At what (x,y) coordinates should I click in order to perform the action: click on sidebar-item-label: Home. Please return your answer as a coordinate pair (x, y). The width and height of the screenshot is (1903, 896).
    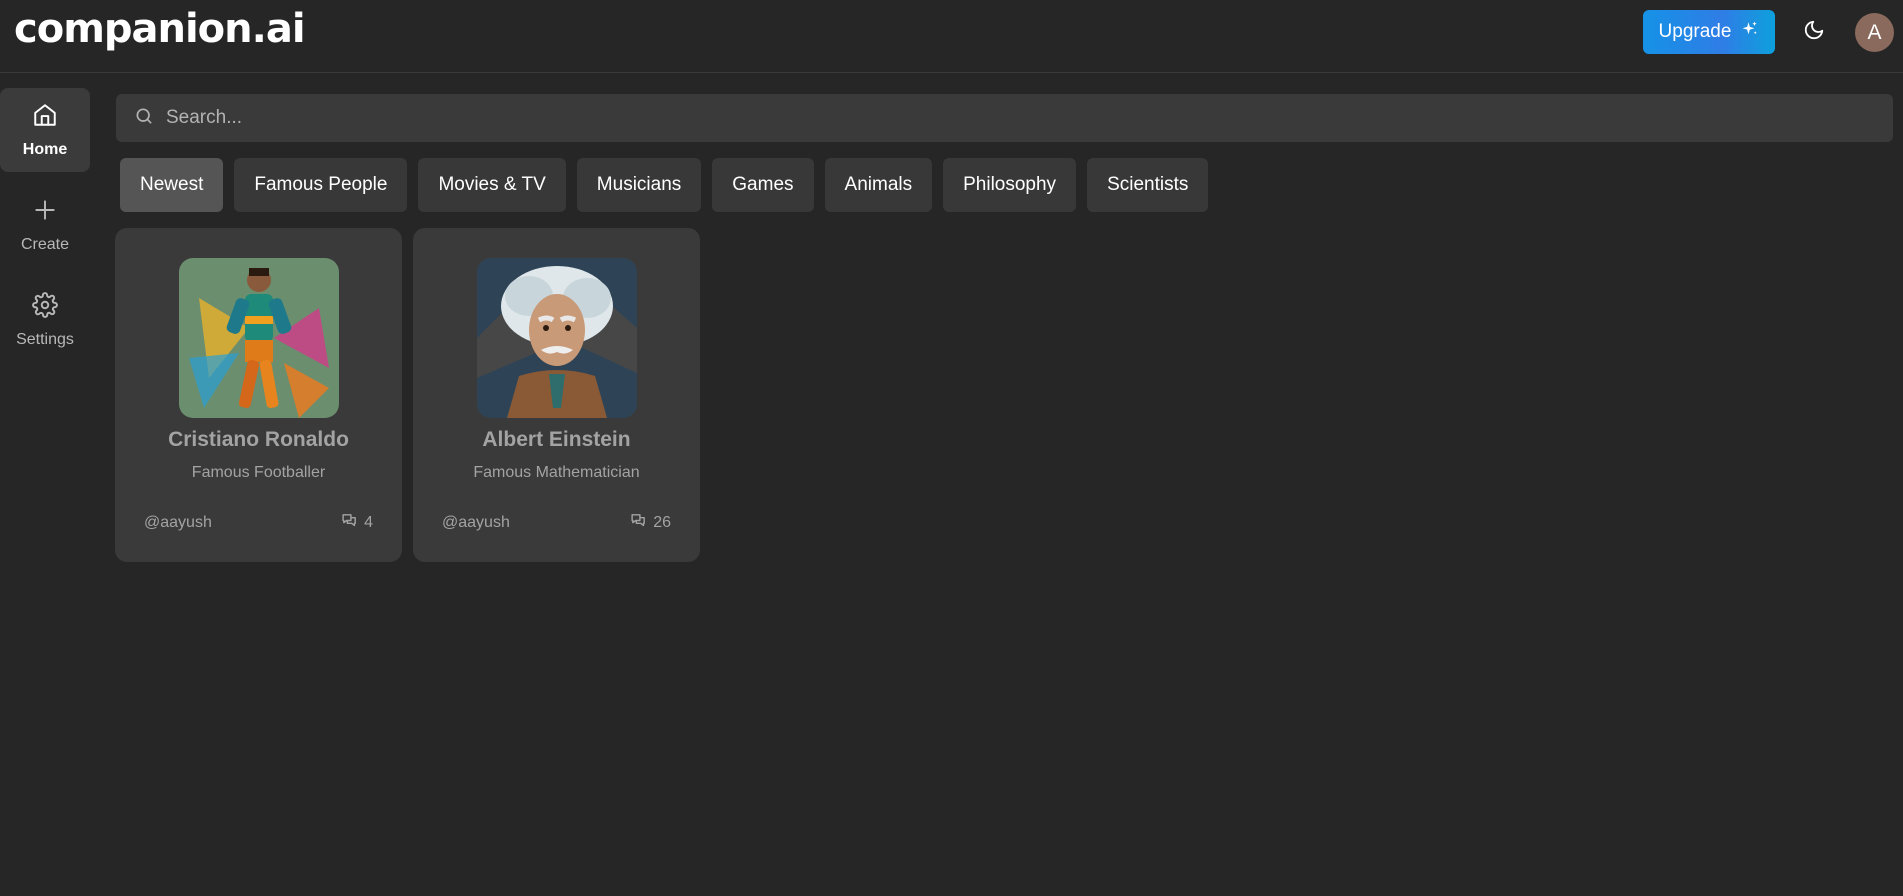
    Looking at the image, I should click on (45, 149).